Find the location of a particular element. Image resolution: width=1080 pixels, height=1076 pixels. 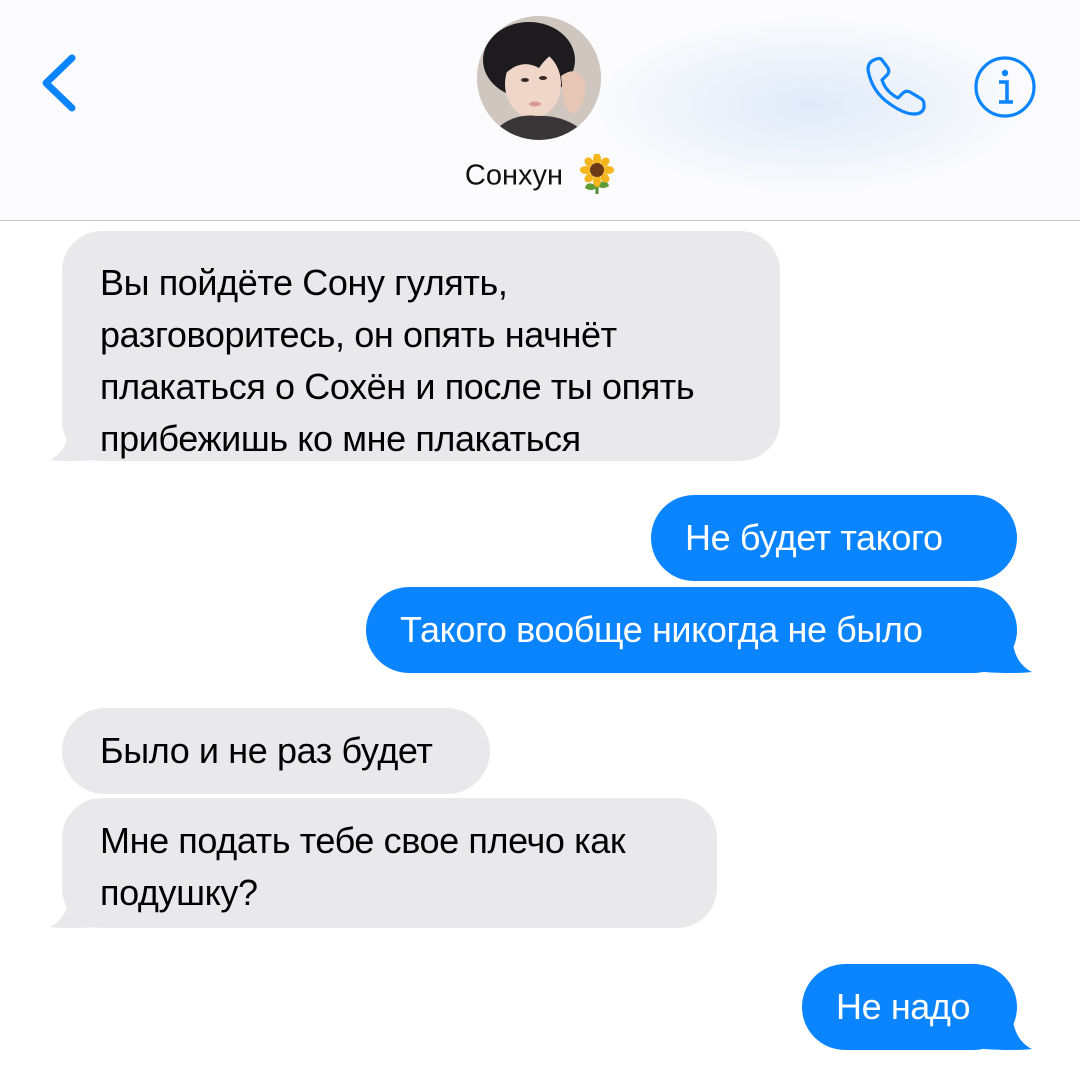

avatar-image is located at coordinates (539, 78).